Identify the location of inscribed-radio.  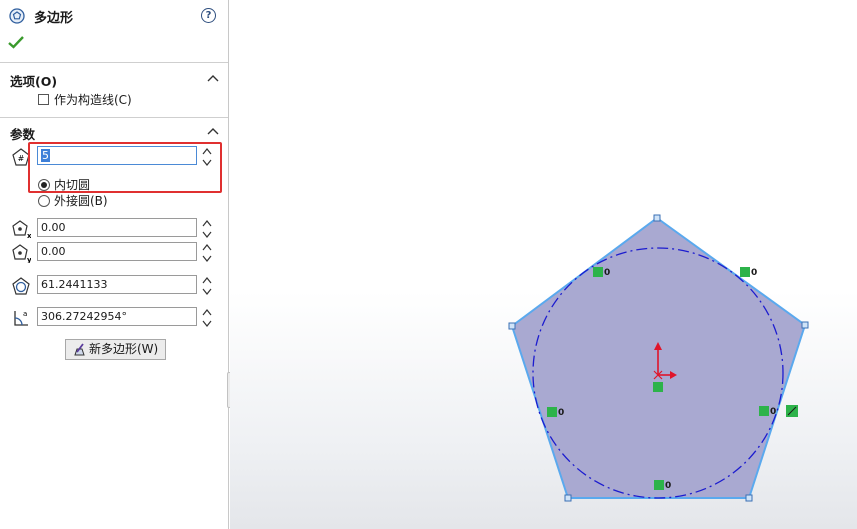
(44, 185).